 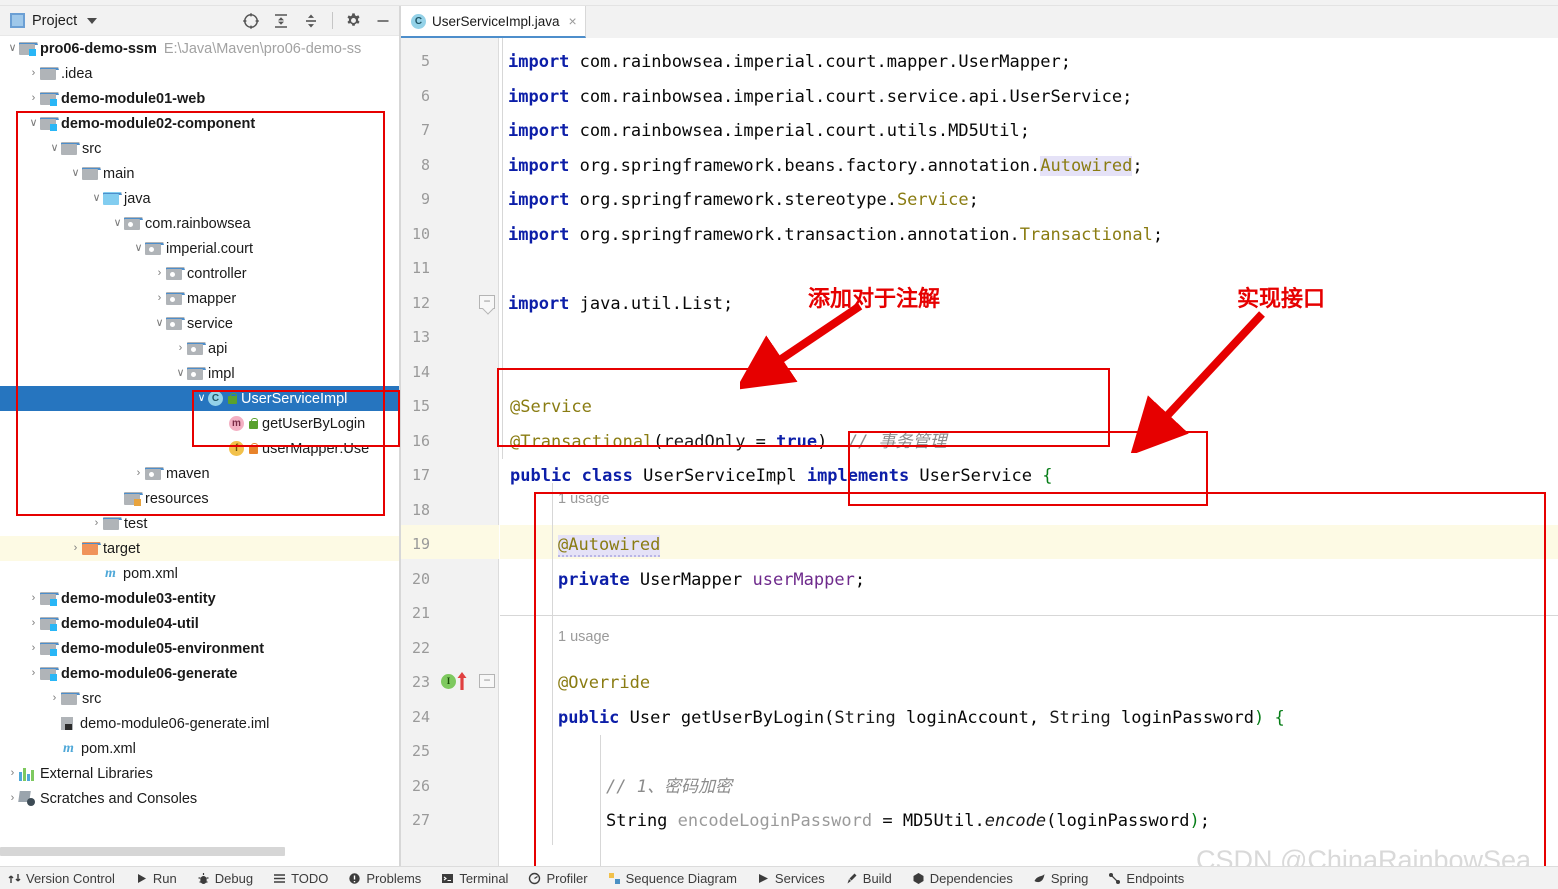 I want to click on bottom-bar-item-debug: Debug, so click(x=225, y=878).